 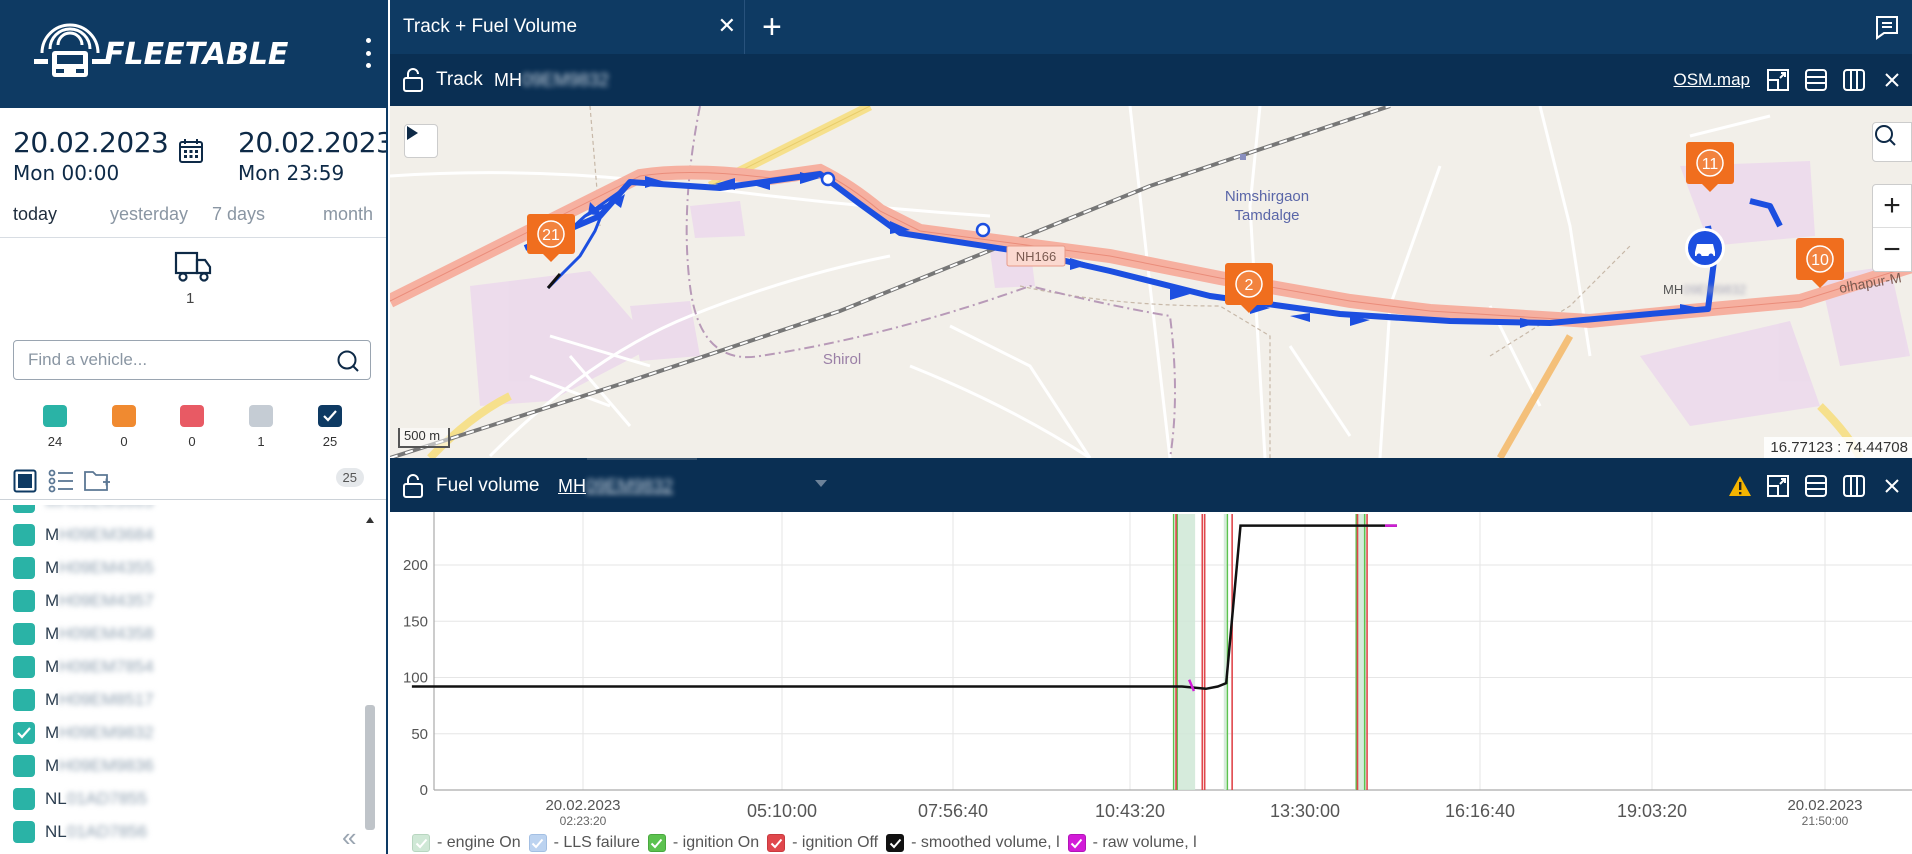 I want to click on vehicle-name: MH09EM9836, so click(x=99, y=766).